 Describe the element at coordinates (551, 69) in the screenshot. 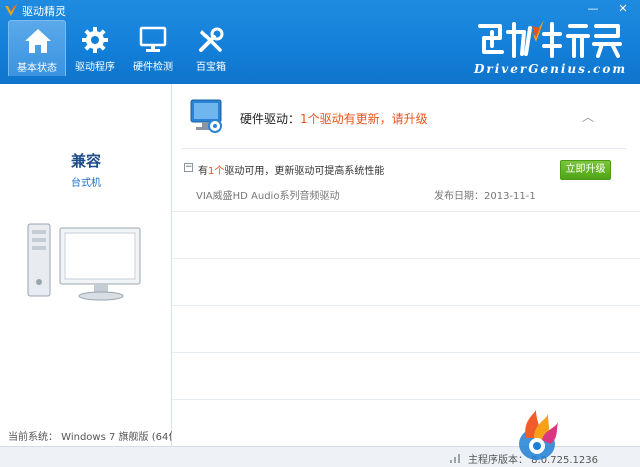

I see `brand-english: DriverGenius.com` at that location.